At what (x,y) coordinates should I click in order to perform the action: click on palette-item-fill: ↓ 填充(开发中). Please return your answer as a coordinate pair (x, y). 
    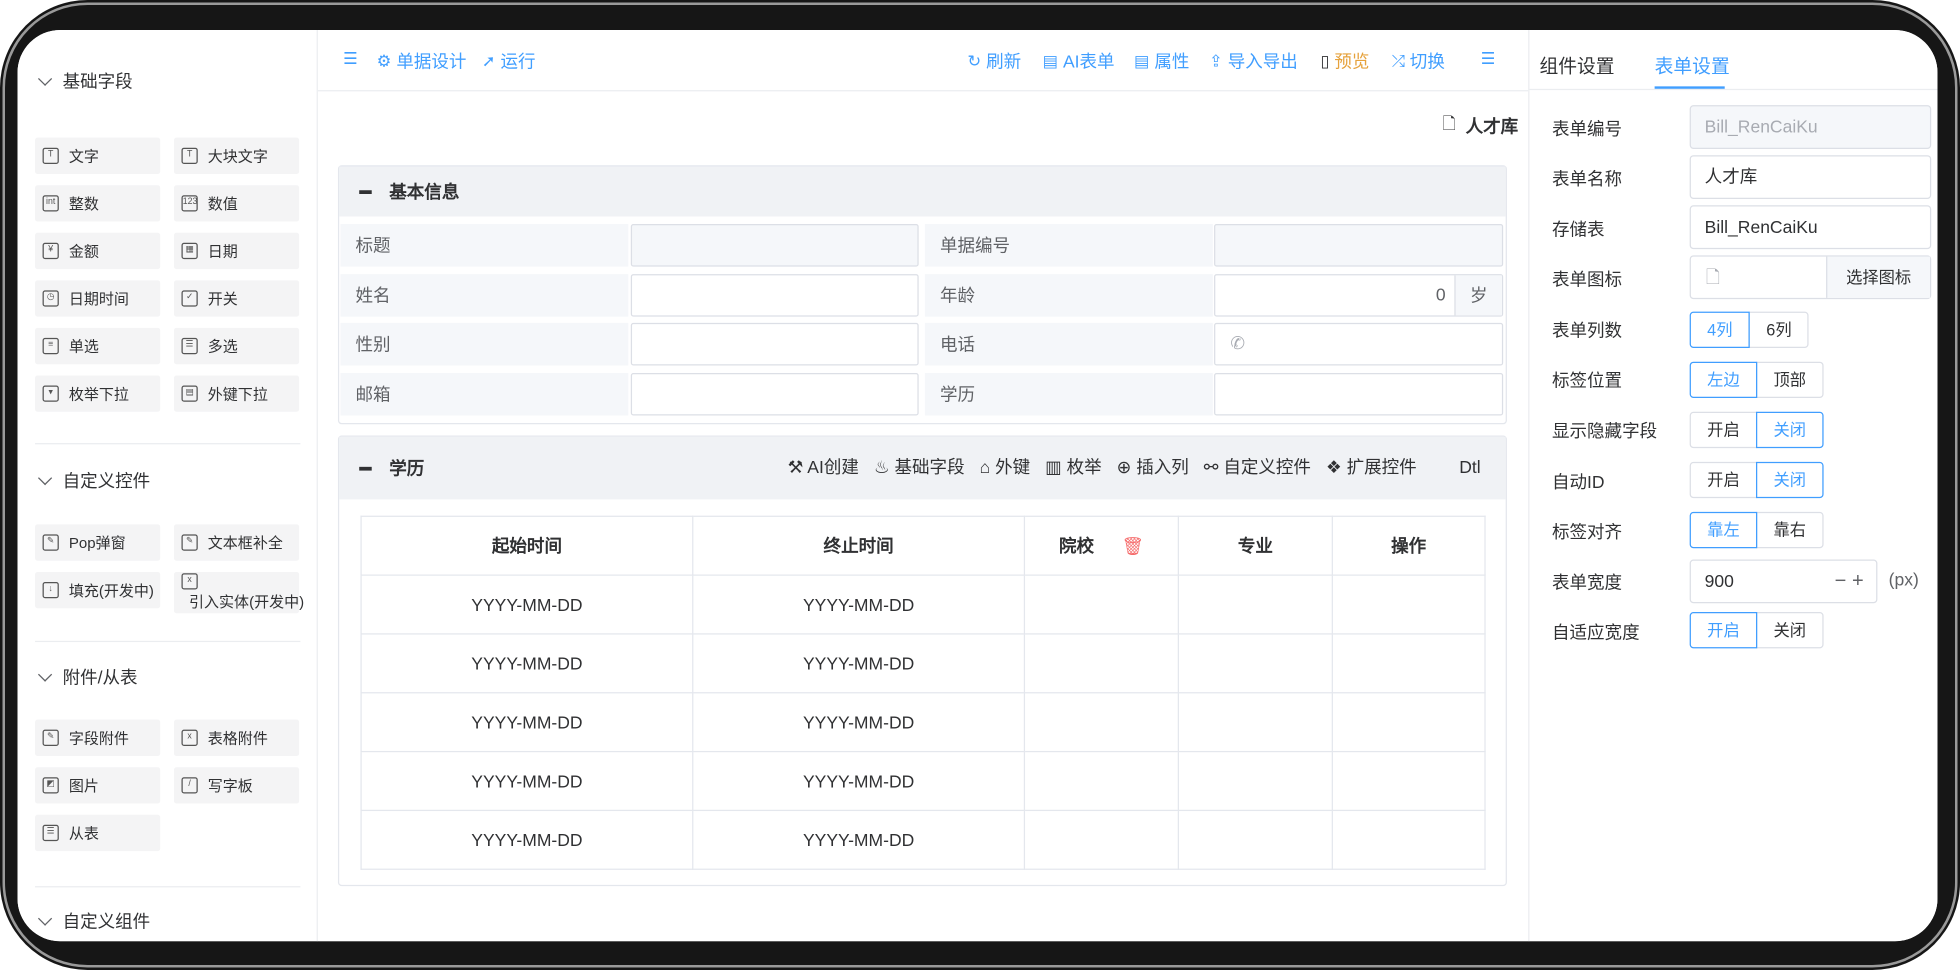
    Looking at the image, I should click on (98, 590).